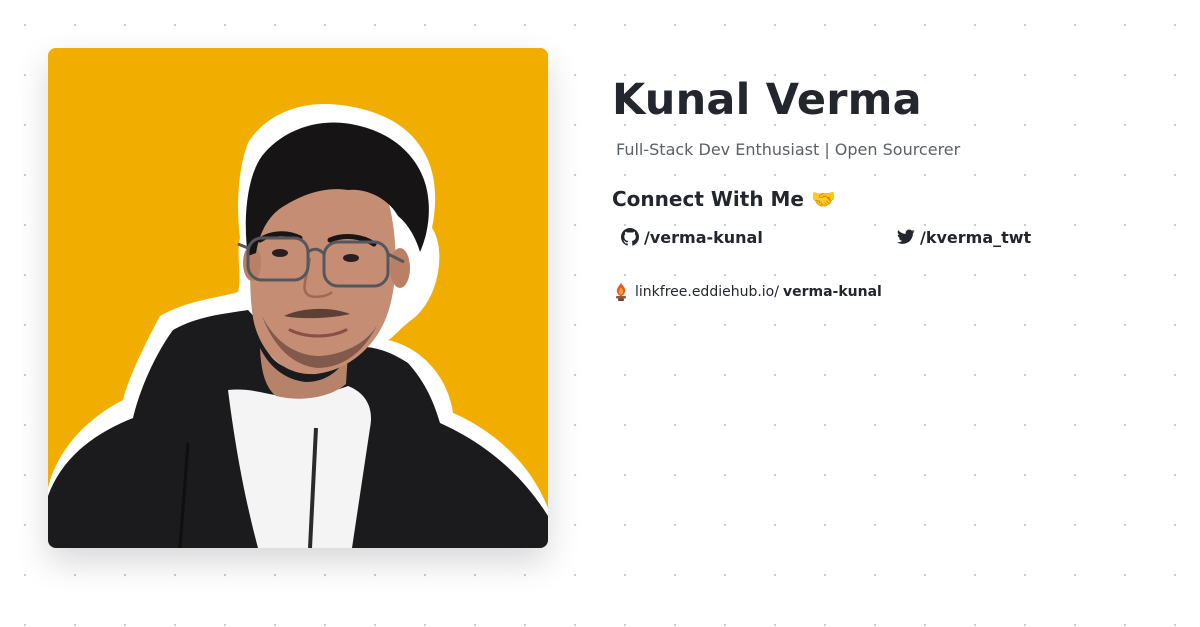 Image resolution: width=1200 pixels, height=627 pixels. What do you see at coordinates (708, 199) in the screenshot?
I see `connect-heading-label: Connect With Me` at bounding box center [708, 199].